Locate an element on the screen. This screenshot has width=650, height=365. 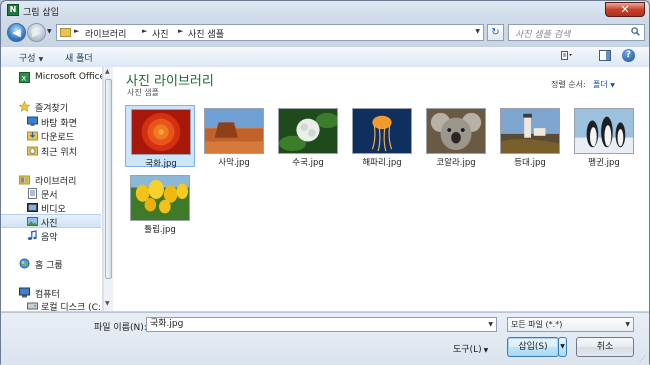
file-item-penguins: 펭귄.jpg is located at coordinates (604, 136).